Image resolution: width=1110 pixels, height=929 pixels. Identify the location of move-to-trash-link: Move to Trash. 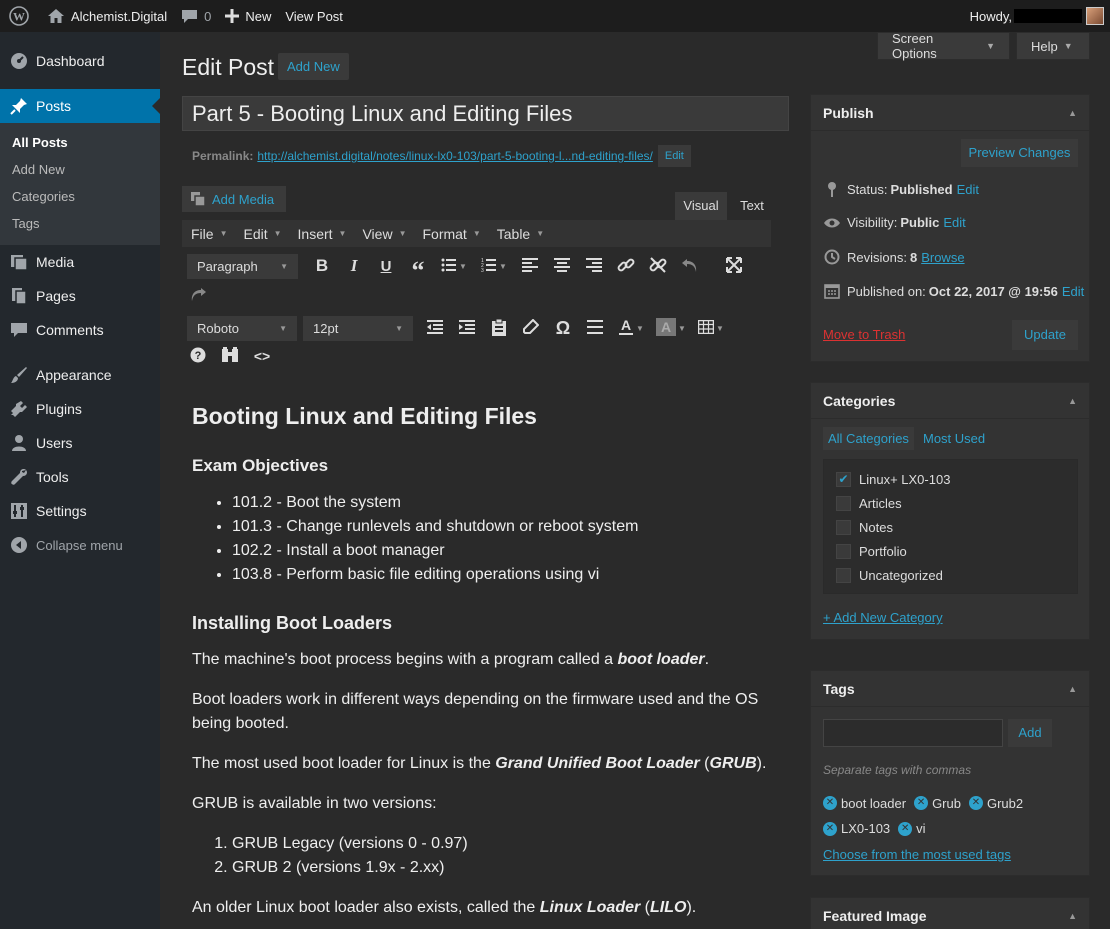
(864, 334).